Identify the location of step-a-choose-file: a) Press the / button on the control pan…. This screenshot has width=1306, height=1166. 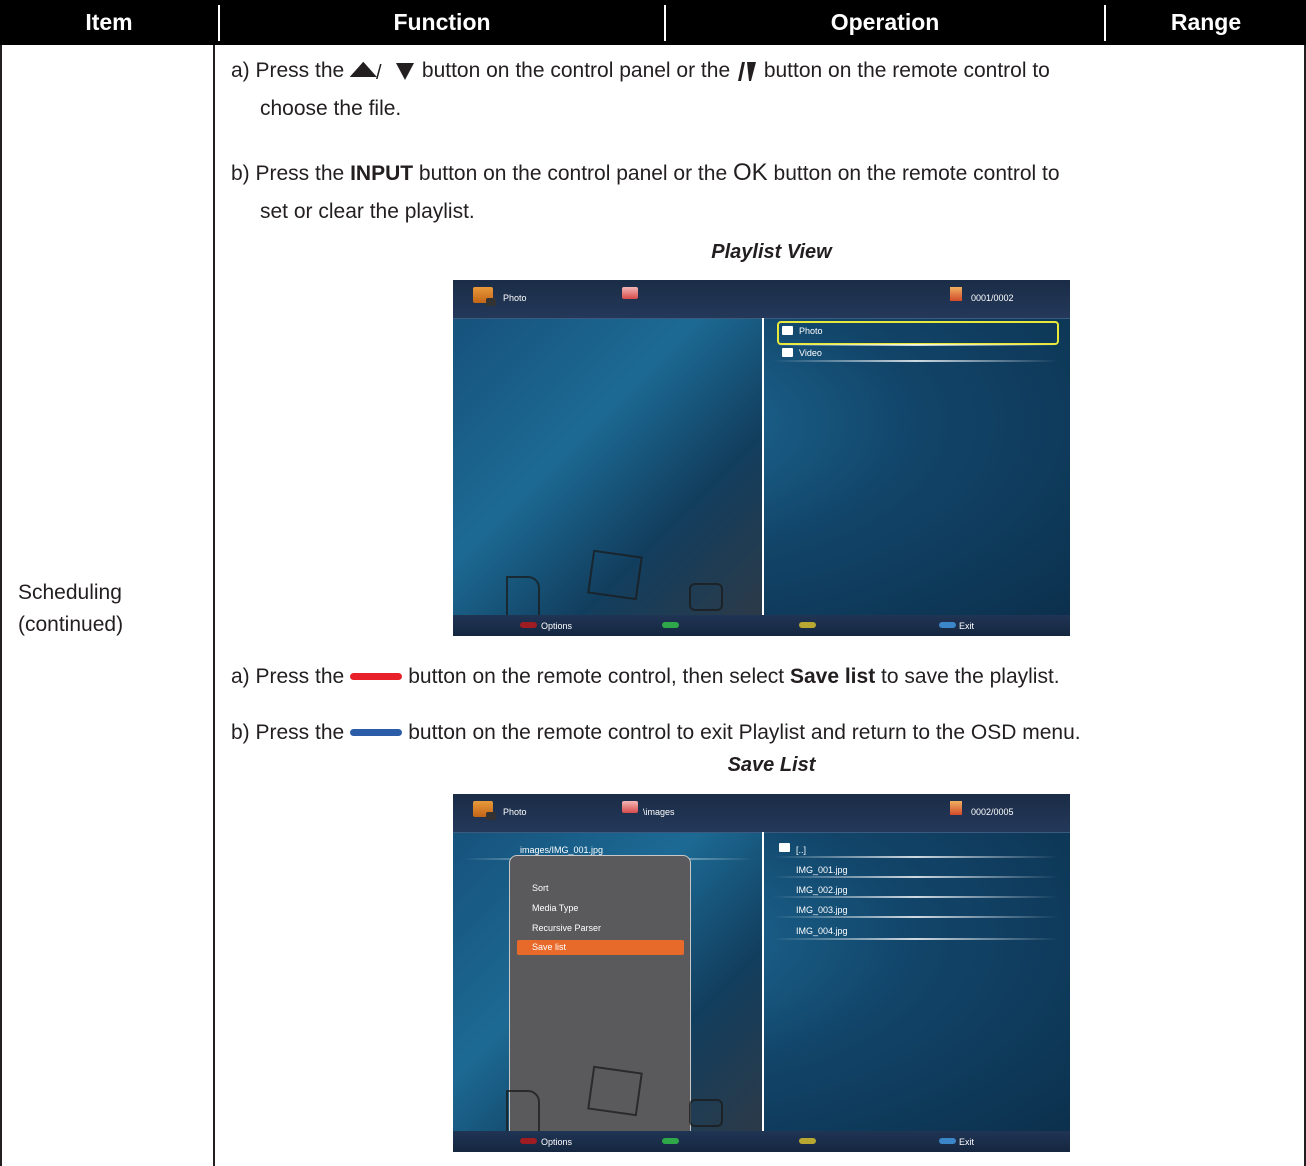
(640, 89).